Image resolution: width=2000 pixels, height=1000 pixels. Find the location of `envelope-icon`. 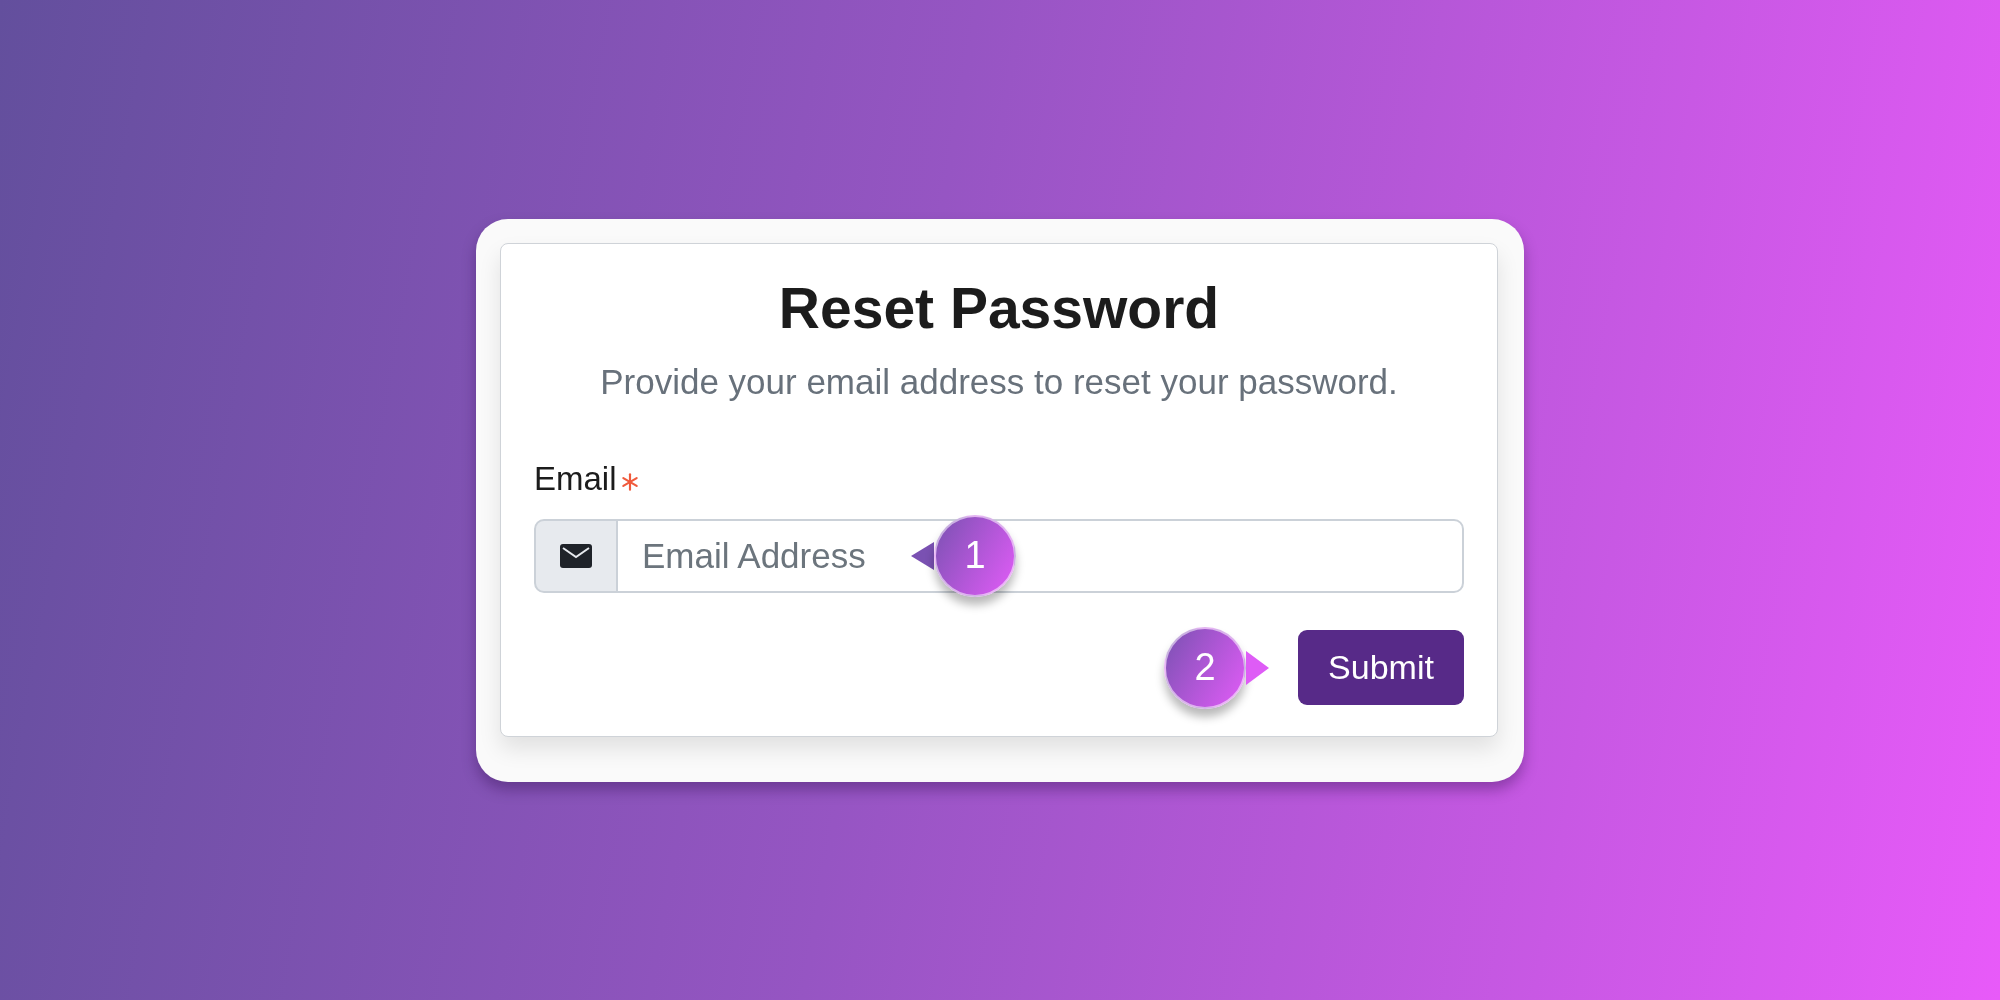

envelope-icon is located at coordinates (576, 555).